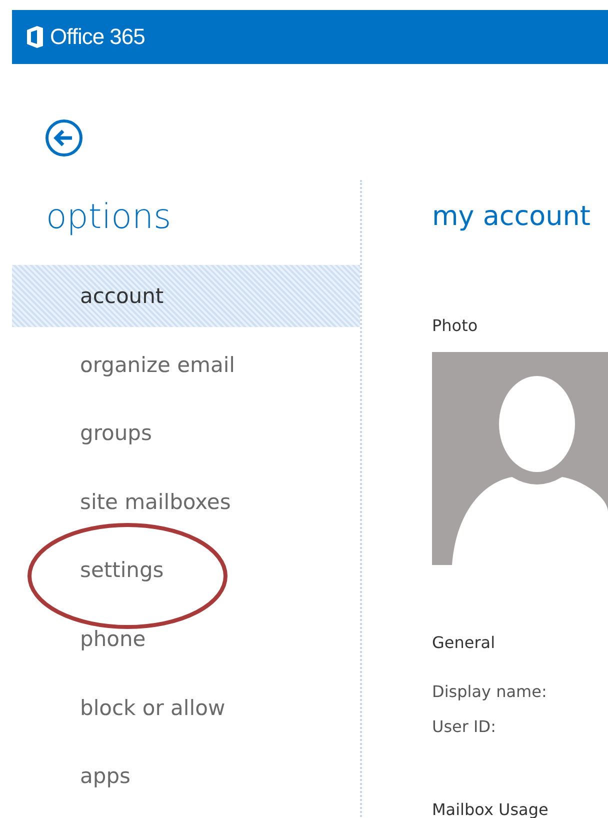 The width and height of the screenshot is (608, 818). I want to click on nav-item: site mailboxes, so click(186, 501).